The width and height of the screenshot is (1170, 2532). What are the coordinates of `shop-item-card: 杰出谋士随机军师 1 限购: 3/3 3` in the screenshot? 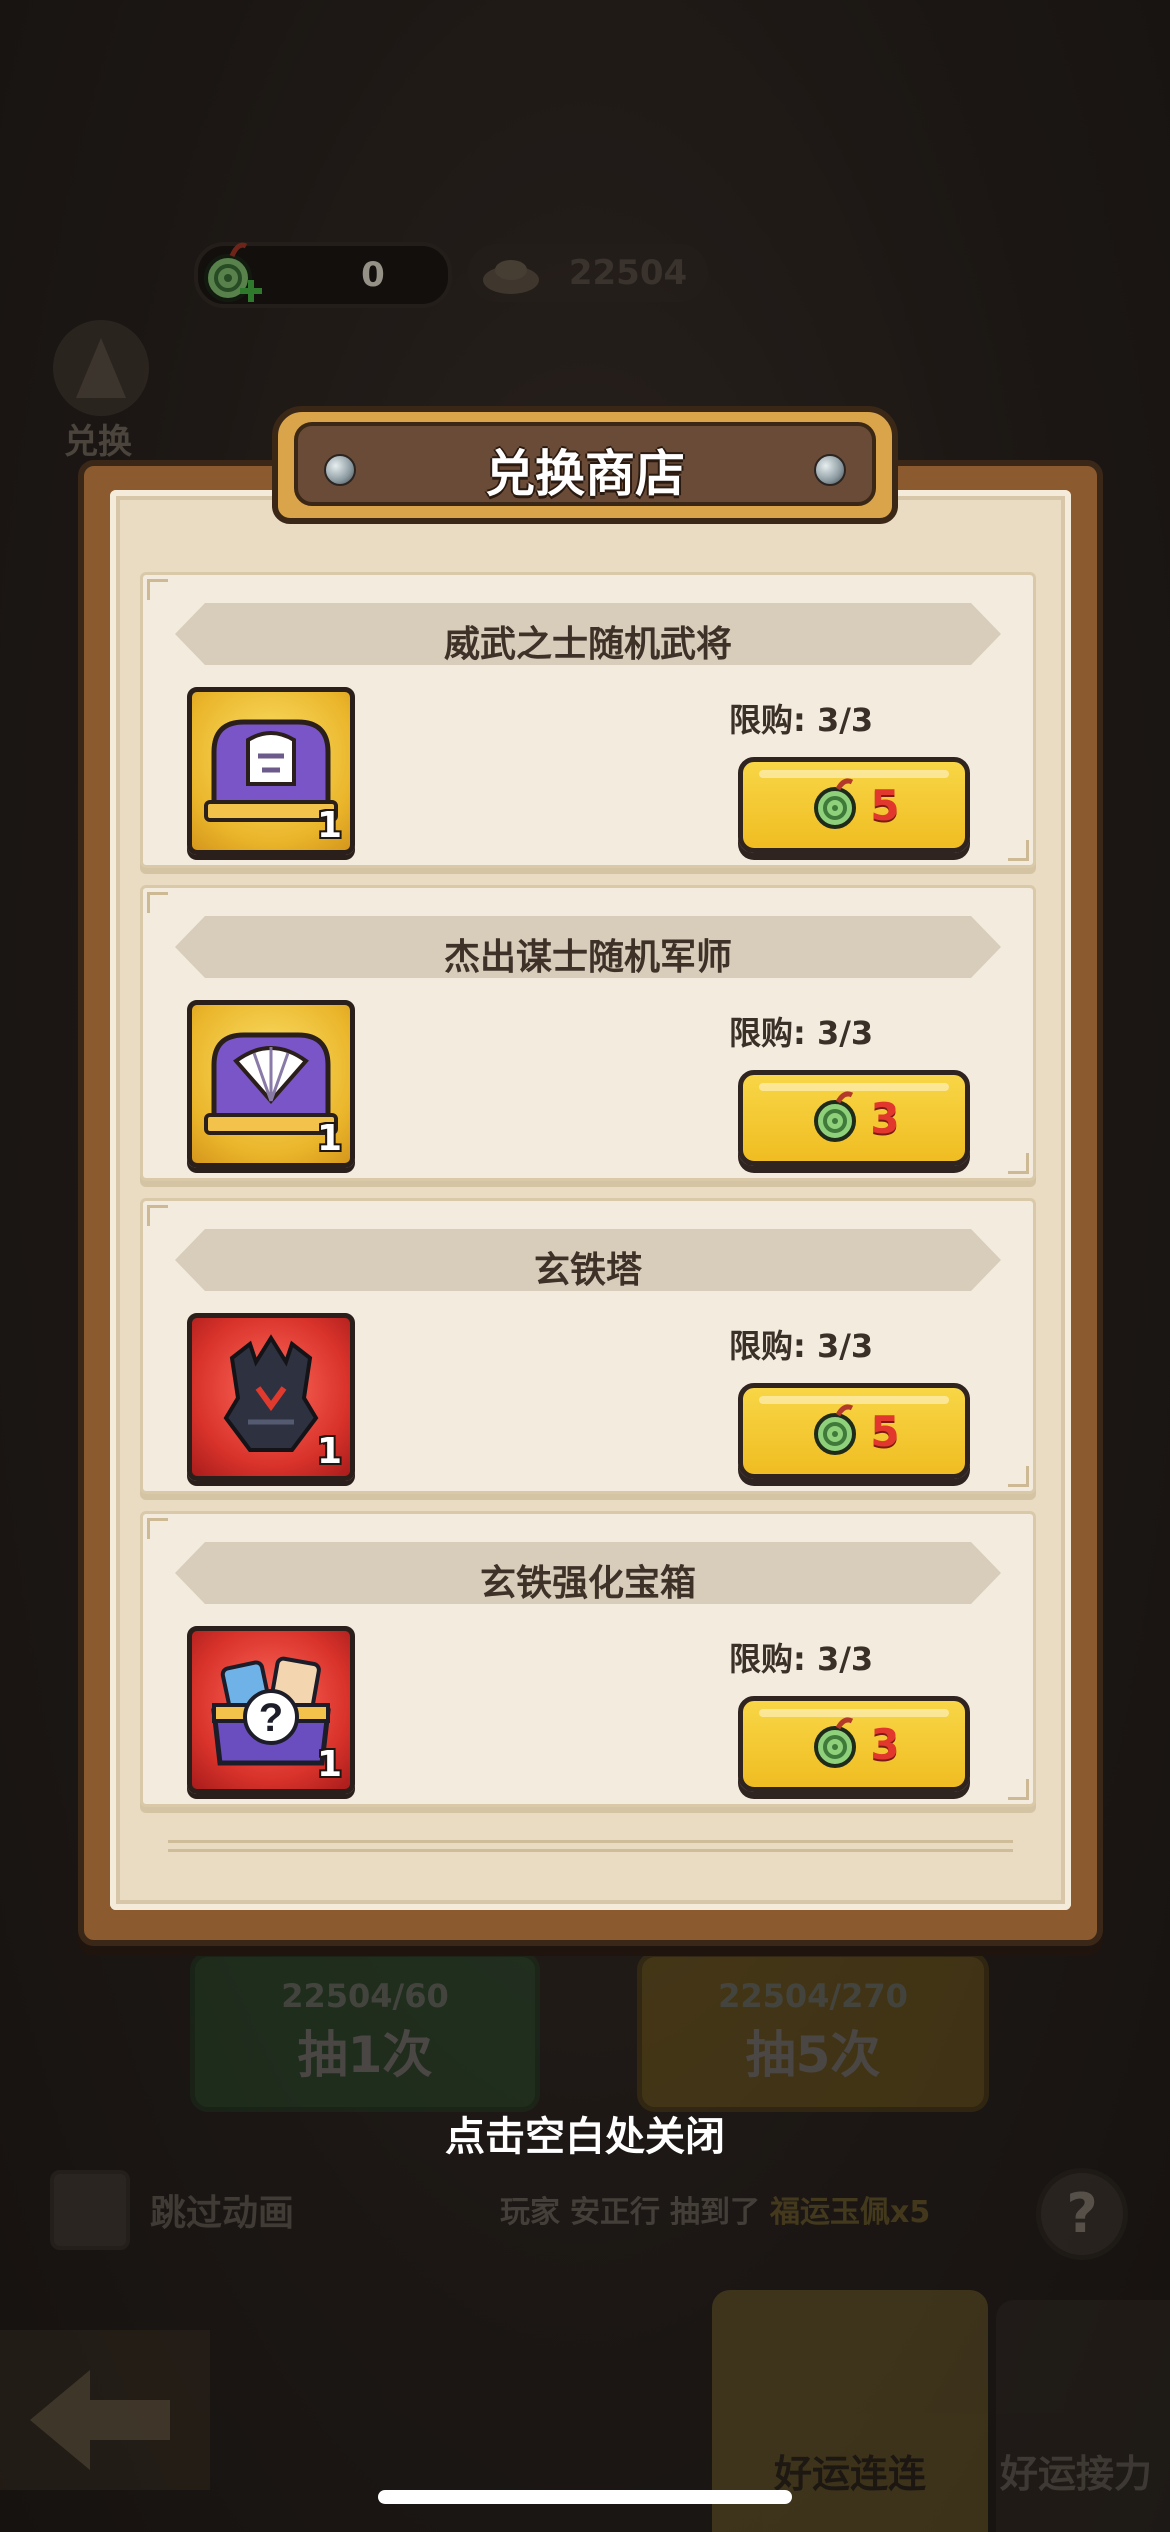 It's located at (588, 1033).